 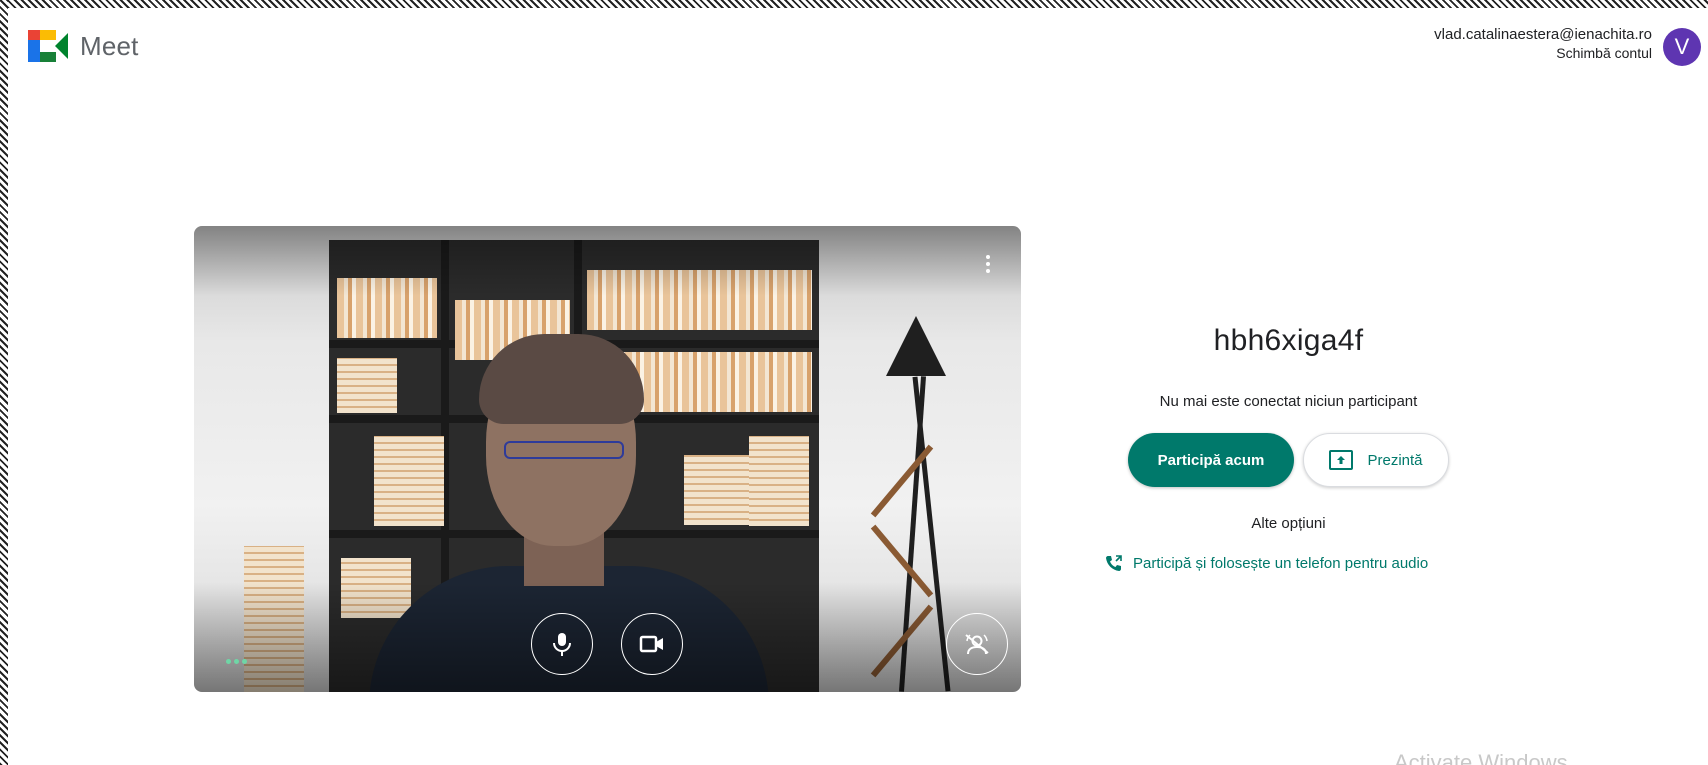 What do you see at coordinates (854, 4) in the screenshot?
I see `window-frame-top` at bounding box center [854, 4].